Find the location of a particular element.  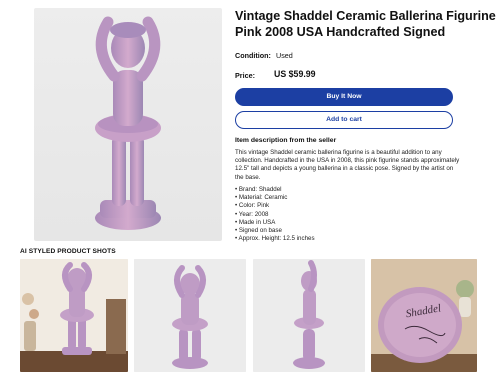

feature-item: Year: 2008 is located at coordinates (275, 215).